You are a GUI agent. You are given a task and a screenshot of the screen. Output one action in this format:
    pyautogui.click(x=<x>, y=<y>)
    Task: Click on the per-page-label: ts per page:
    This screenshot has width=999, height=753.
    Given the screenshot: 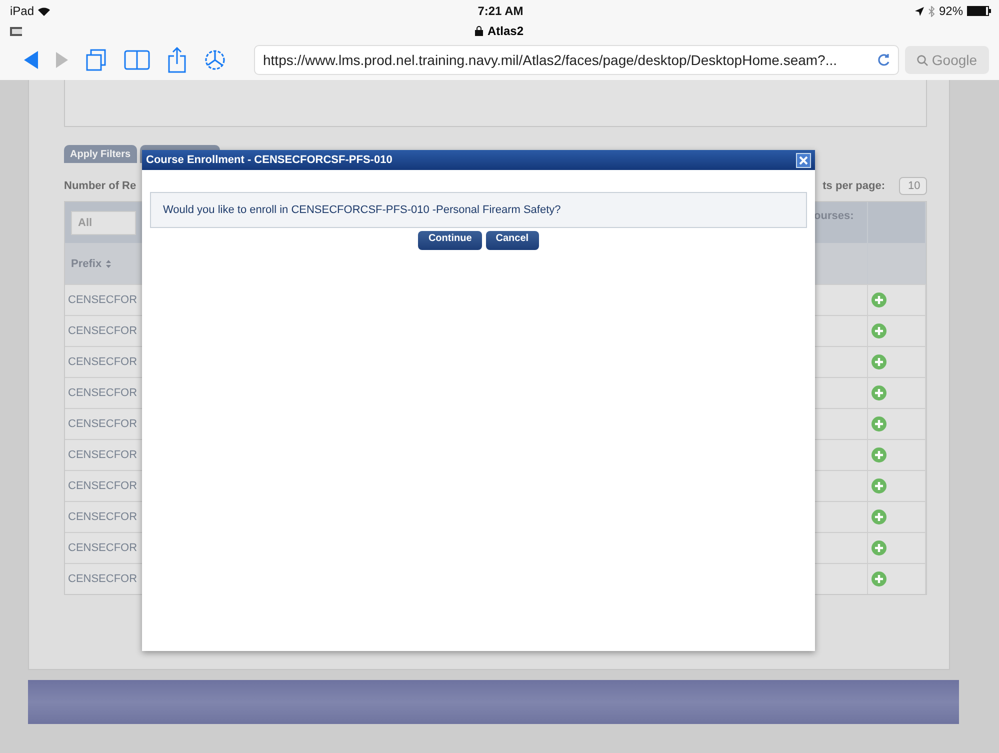 What is the action you would take?
    pyautogui.click(x=853, y=186)
    